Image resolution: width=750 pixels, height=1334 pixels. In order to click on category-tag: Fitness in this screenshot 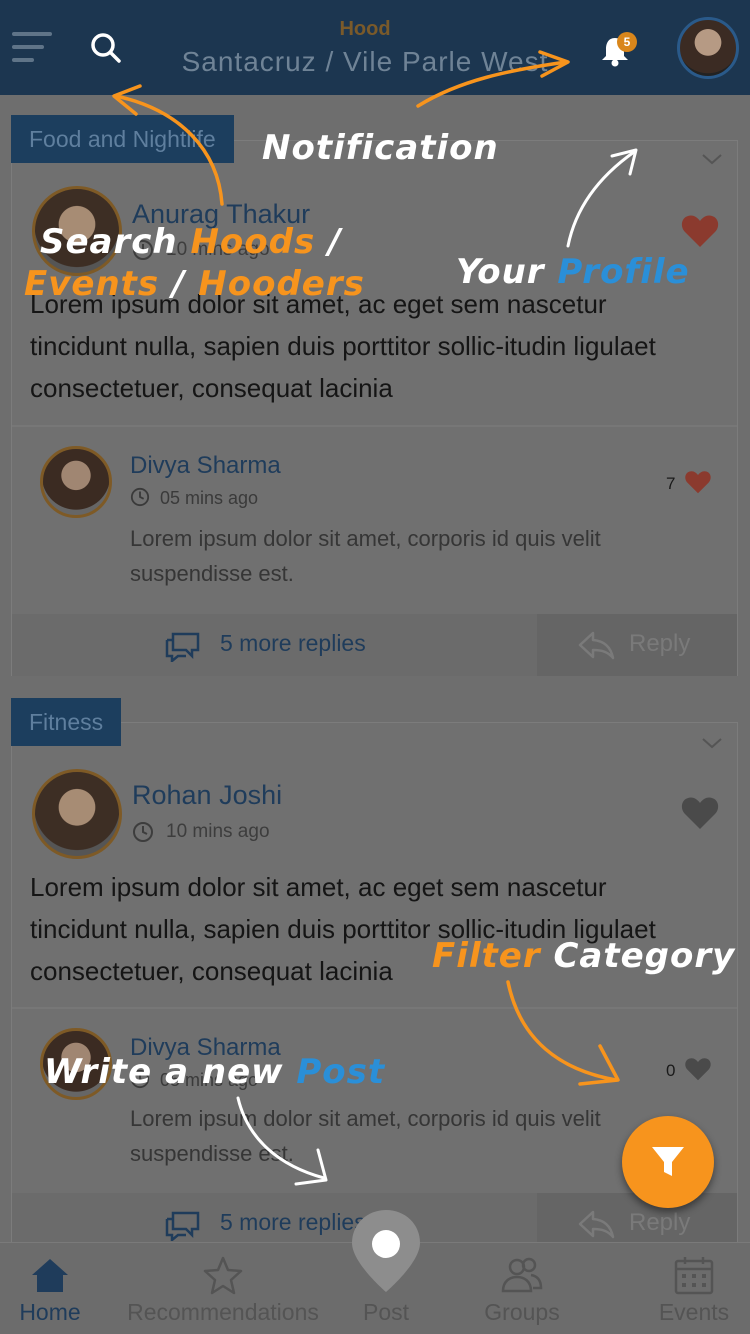, I will do `click(66, 722)`.